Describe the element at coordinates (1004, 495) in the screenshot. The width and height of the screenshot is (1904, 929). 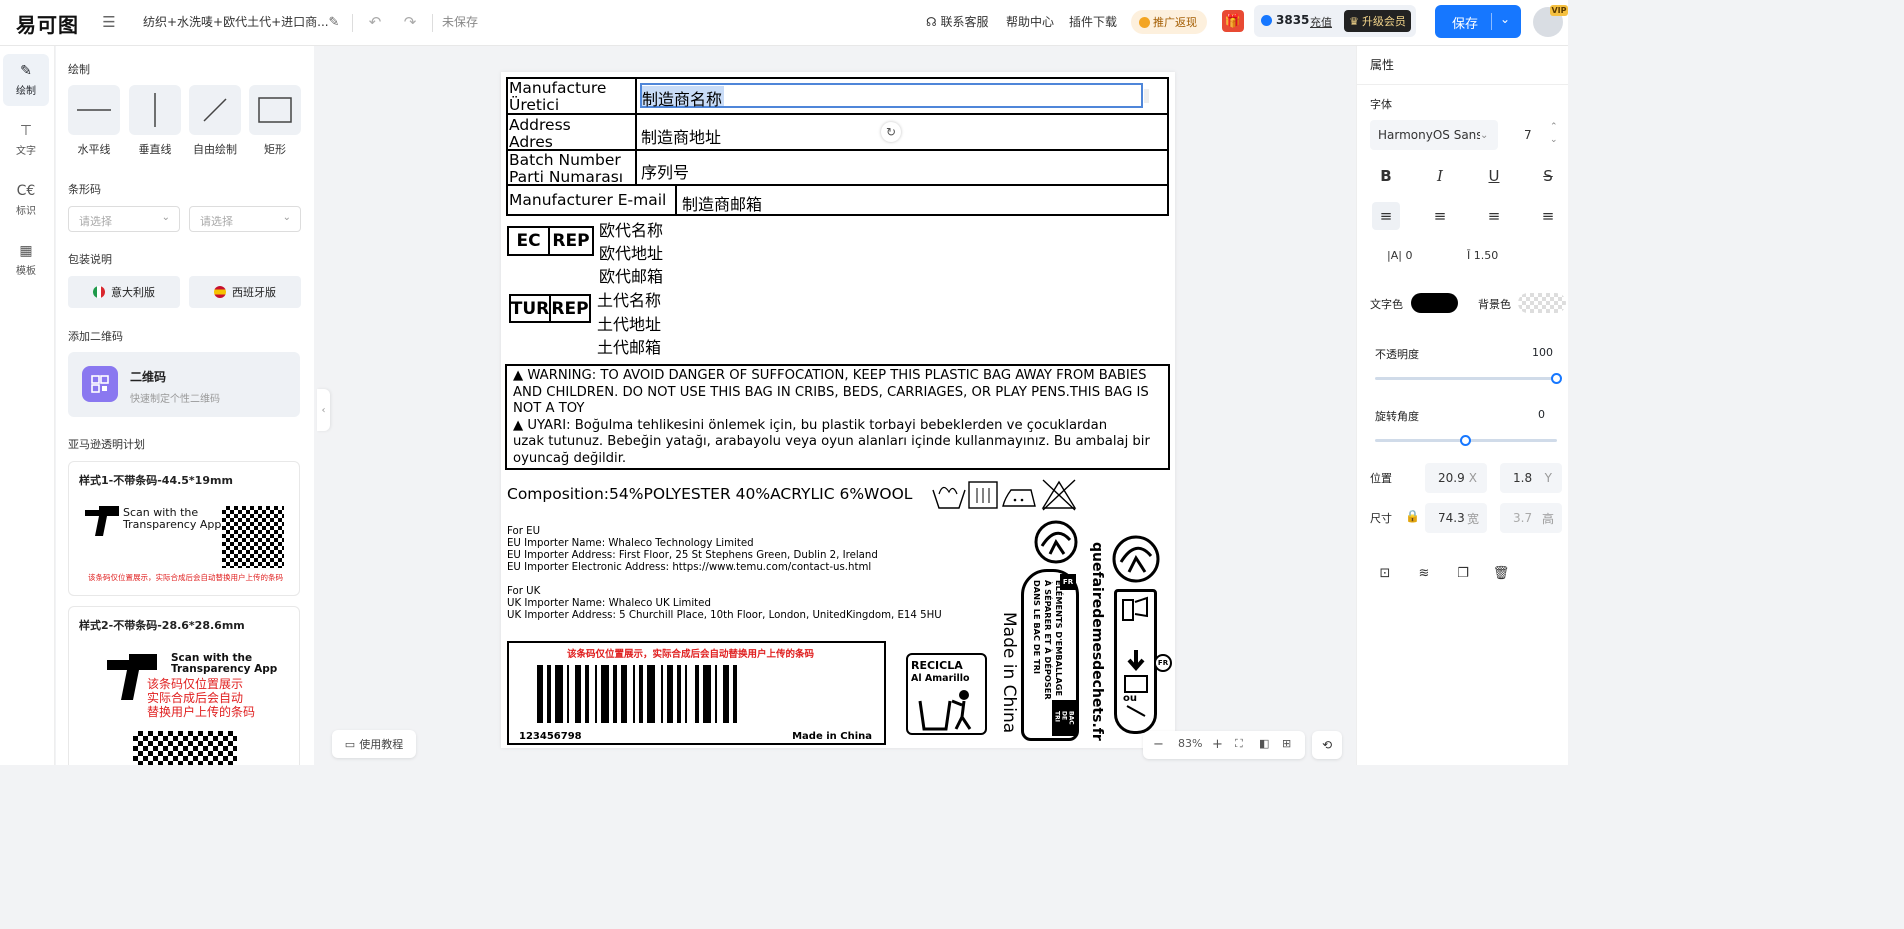
I see `care-symbols` at that location.